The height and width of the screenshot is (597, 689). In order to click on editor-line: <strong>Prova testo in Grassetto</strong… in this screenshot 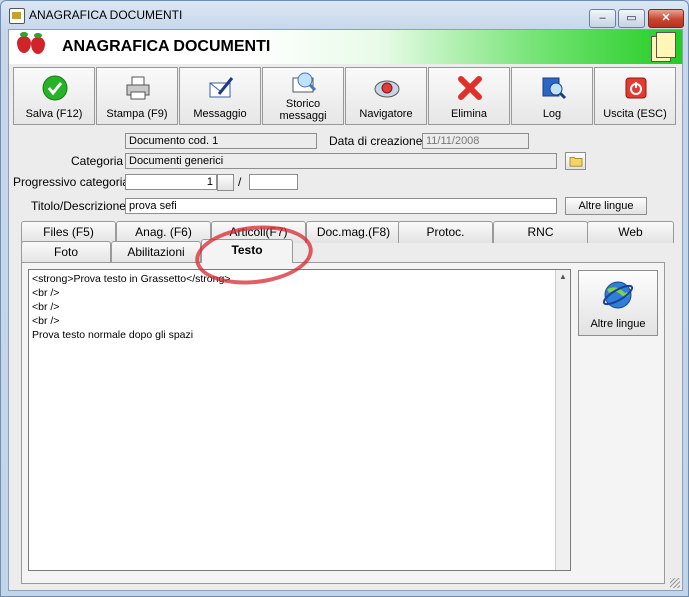, I will do `click(131, 279)`.